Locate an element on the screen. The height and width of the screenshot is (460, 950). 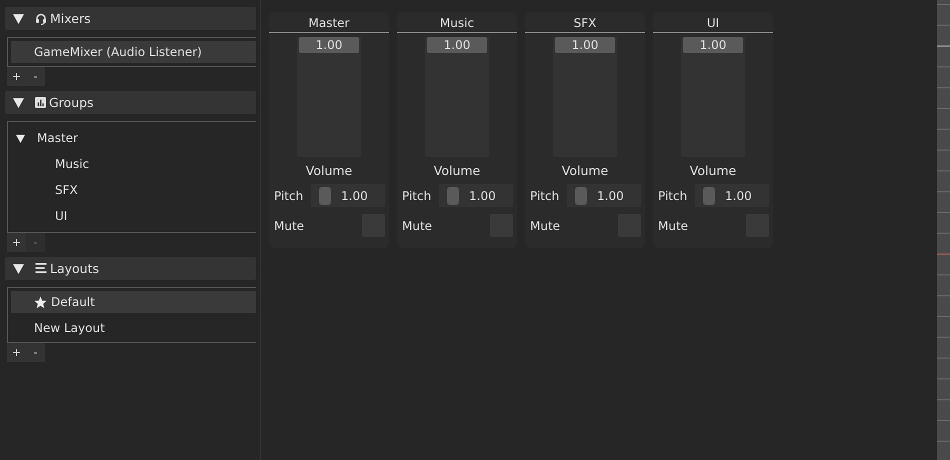
strip-title: Music is located at coordinates (457, 22).